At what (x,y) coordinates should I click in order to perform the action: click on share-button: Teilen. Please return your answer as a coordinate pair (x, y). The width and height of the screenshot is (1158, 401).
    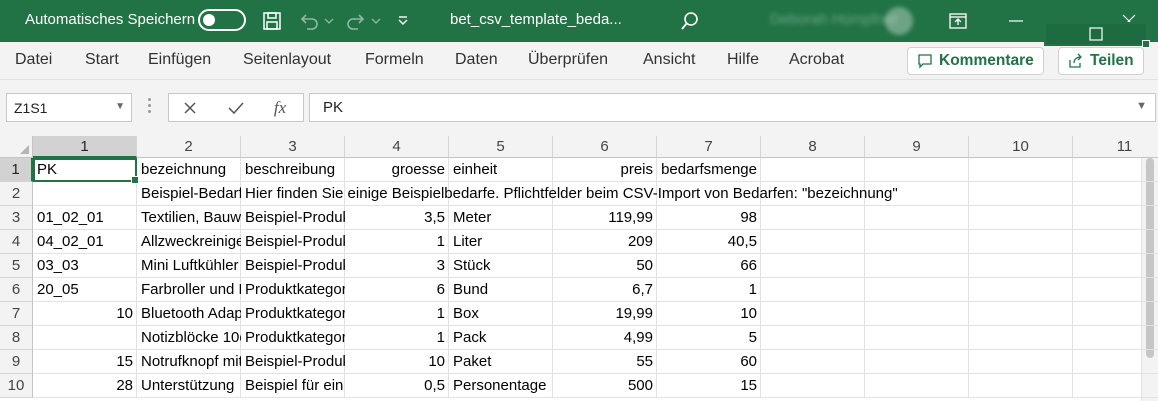
    Looking at the image, I should click on (1101, 61).